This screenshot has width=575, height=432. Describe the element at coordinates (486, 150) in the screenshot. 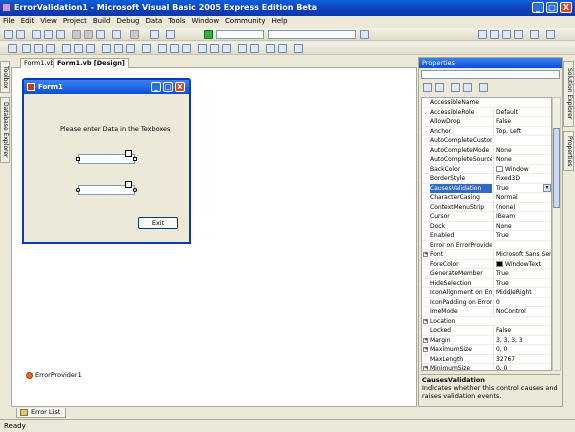

I see `property-row: AutoCompleteMode None` at that location.